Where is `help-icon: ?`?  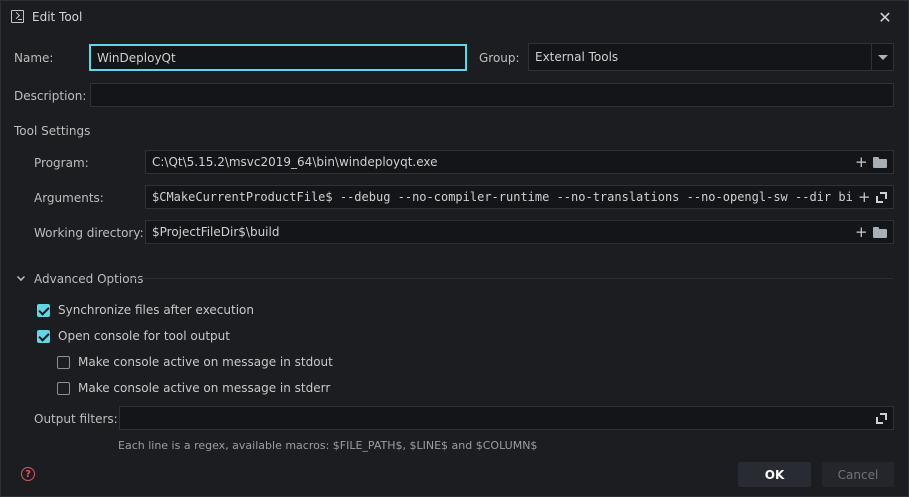 help-icon: ? is located at coordinates (28, 474).